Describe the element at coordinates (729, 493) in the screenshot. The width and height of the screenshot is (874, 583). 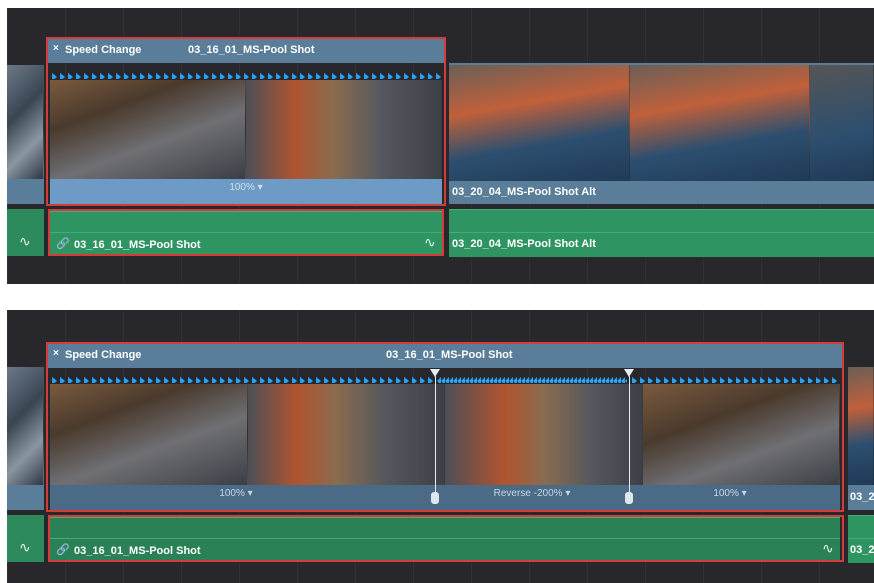
I see `speed-label-3: 100% ▾` at that location.